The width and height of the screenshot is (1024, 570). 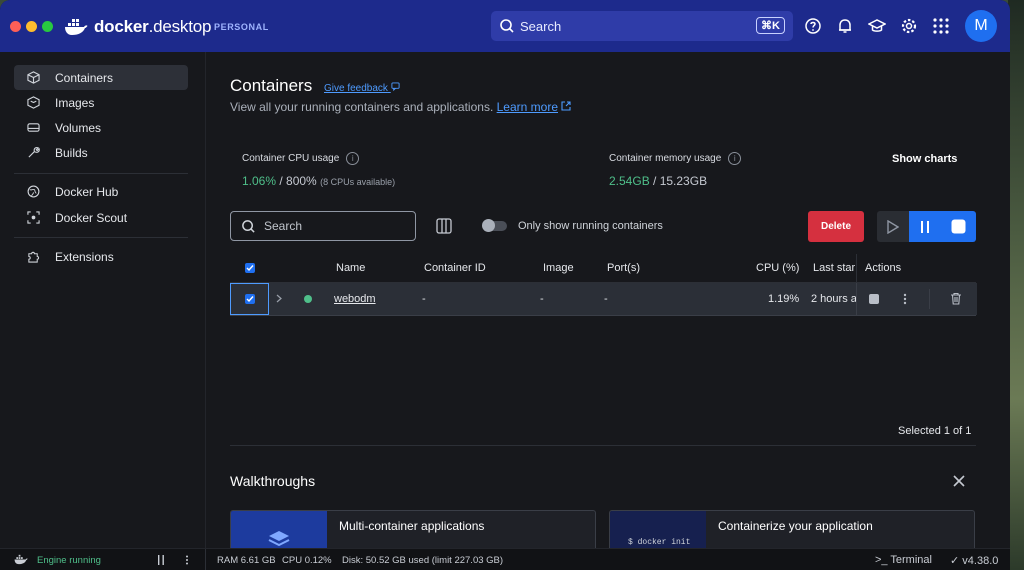 What do you see at coordinates (259, 181) in the screenshot?
I see `cpu-usage-current: 1.06%` at bounding box center [259, 181].